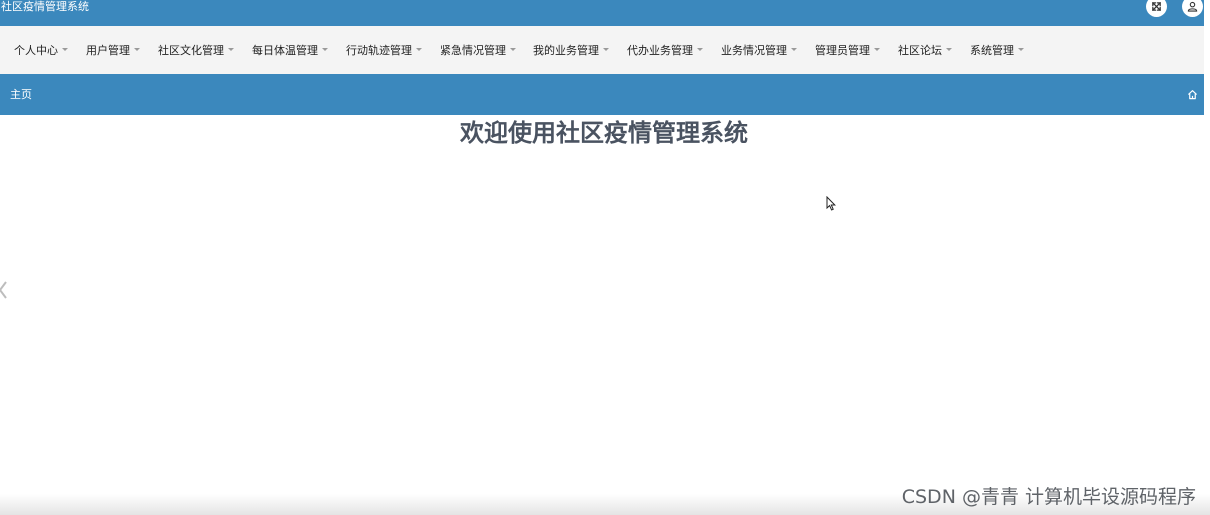  I want to click on nav-item-agent-business: 代办业务管理, so click(665, 50).